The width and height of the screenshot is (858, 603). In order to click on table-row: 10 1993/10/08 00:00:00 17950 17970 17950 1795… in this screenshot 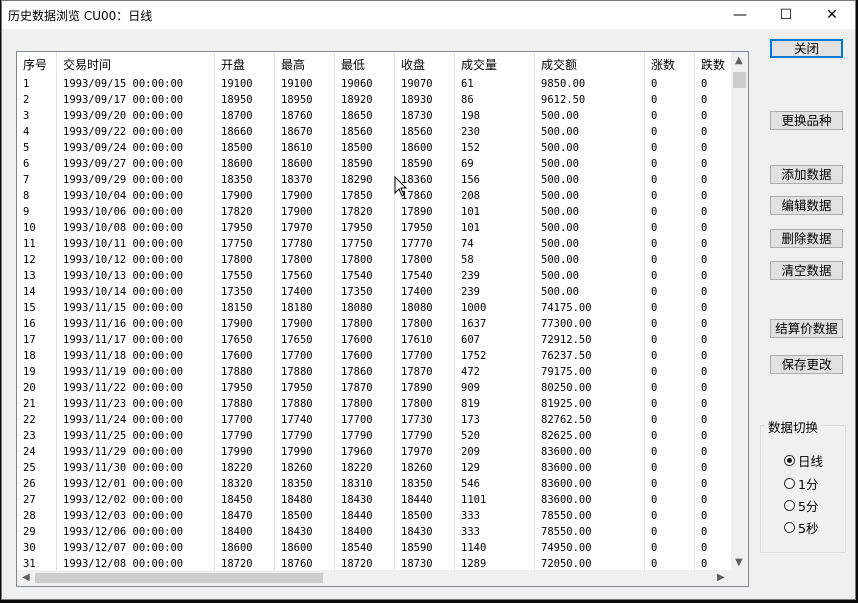, I will do `click(375, 228)`.